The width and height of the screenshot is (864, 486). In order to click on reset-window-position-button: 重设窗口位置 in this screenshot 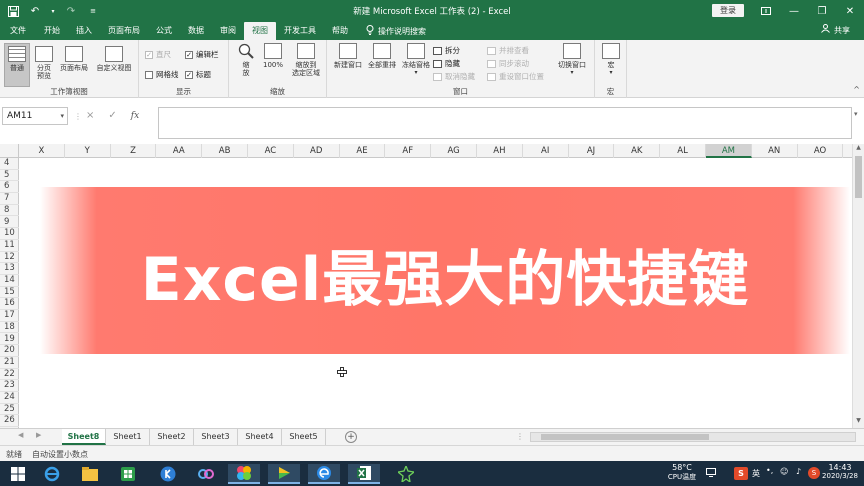, I will do `click(515, 76)`.